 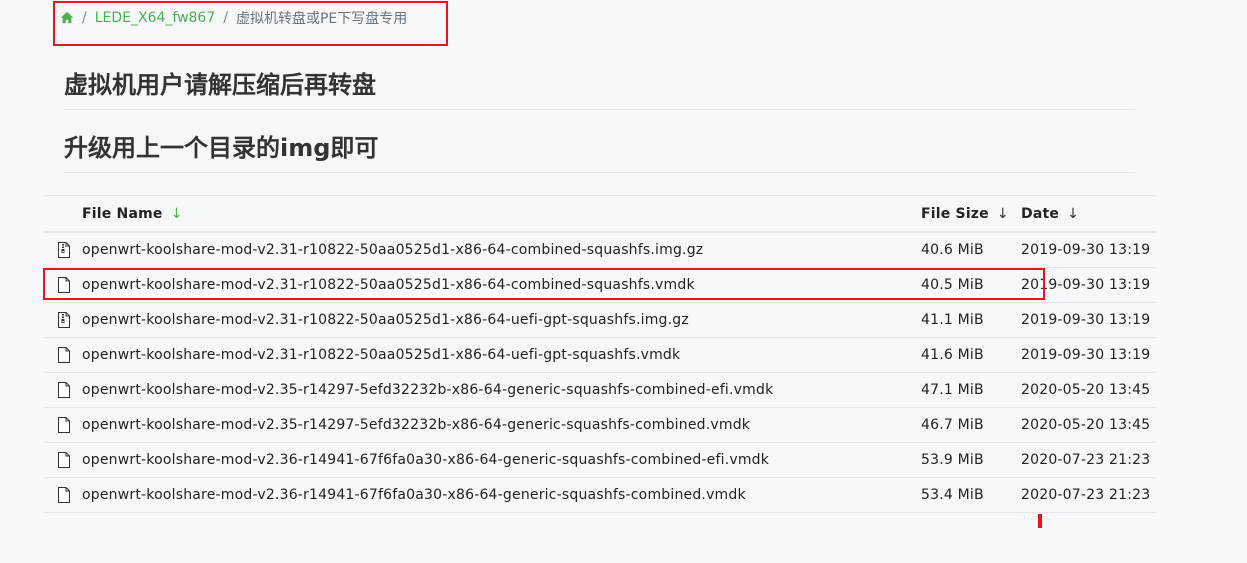 What do you see at coordinates (599, 154) in the screenshot?
I see `readme-heading-2: 升级用上一个目录的img即可` at bounding box center [599, 154].